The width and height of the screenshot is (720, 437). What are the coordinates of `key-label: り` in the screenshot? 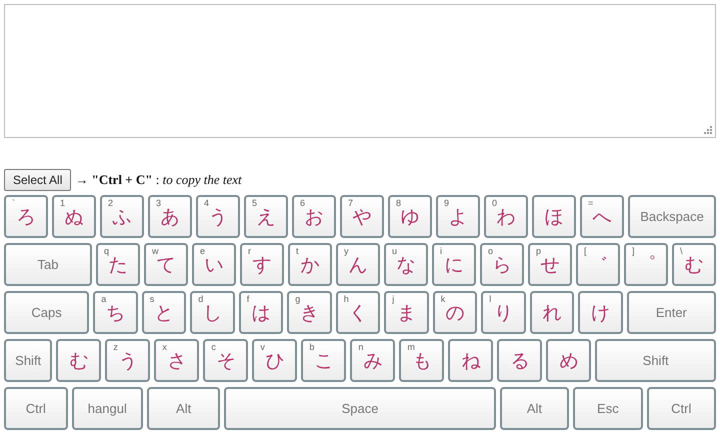 It's located at (503, 314).